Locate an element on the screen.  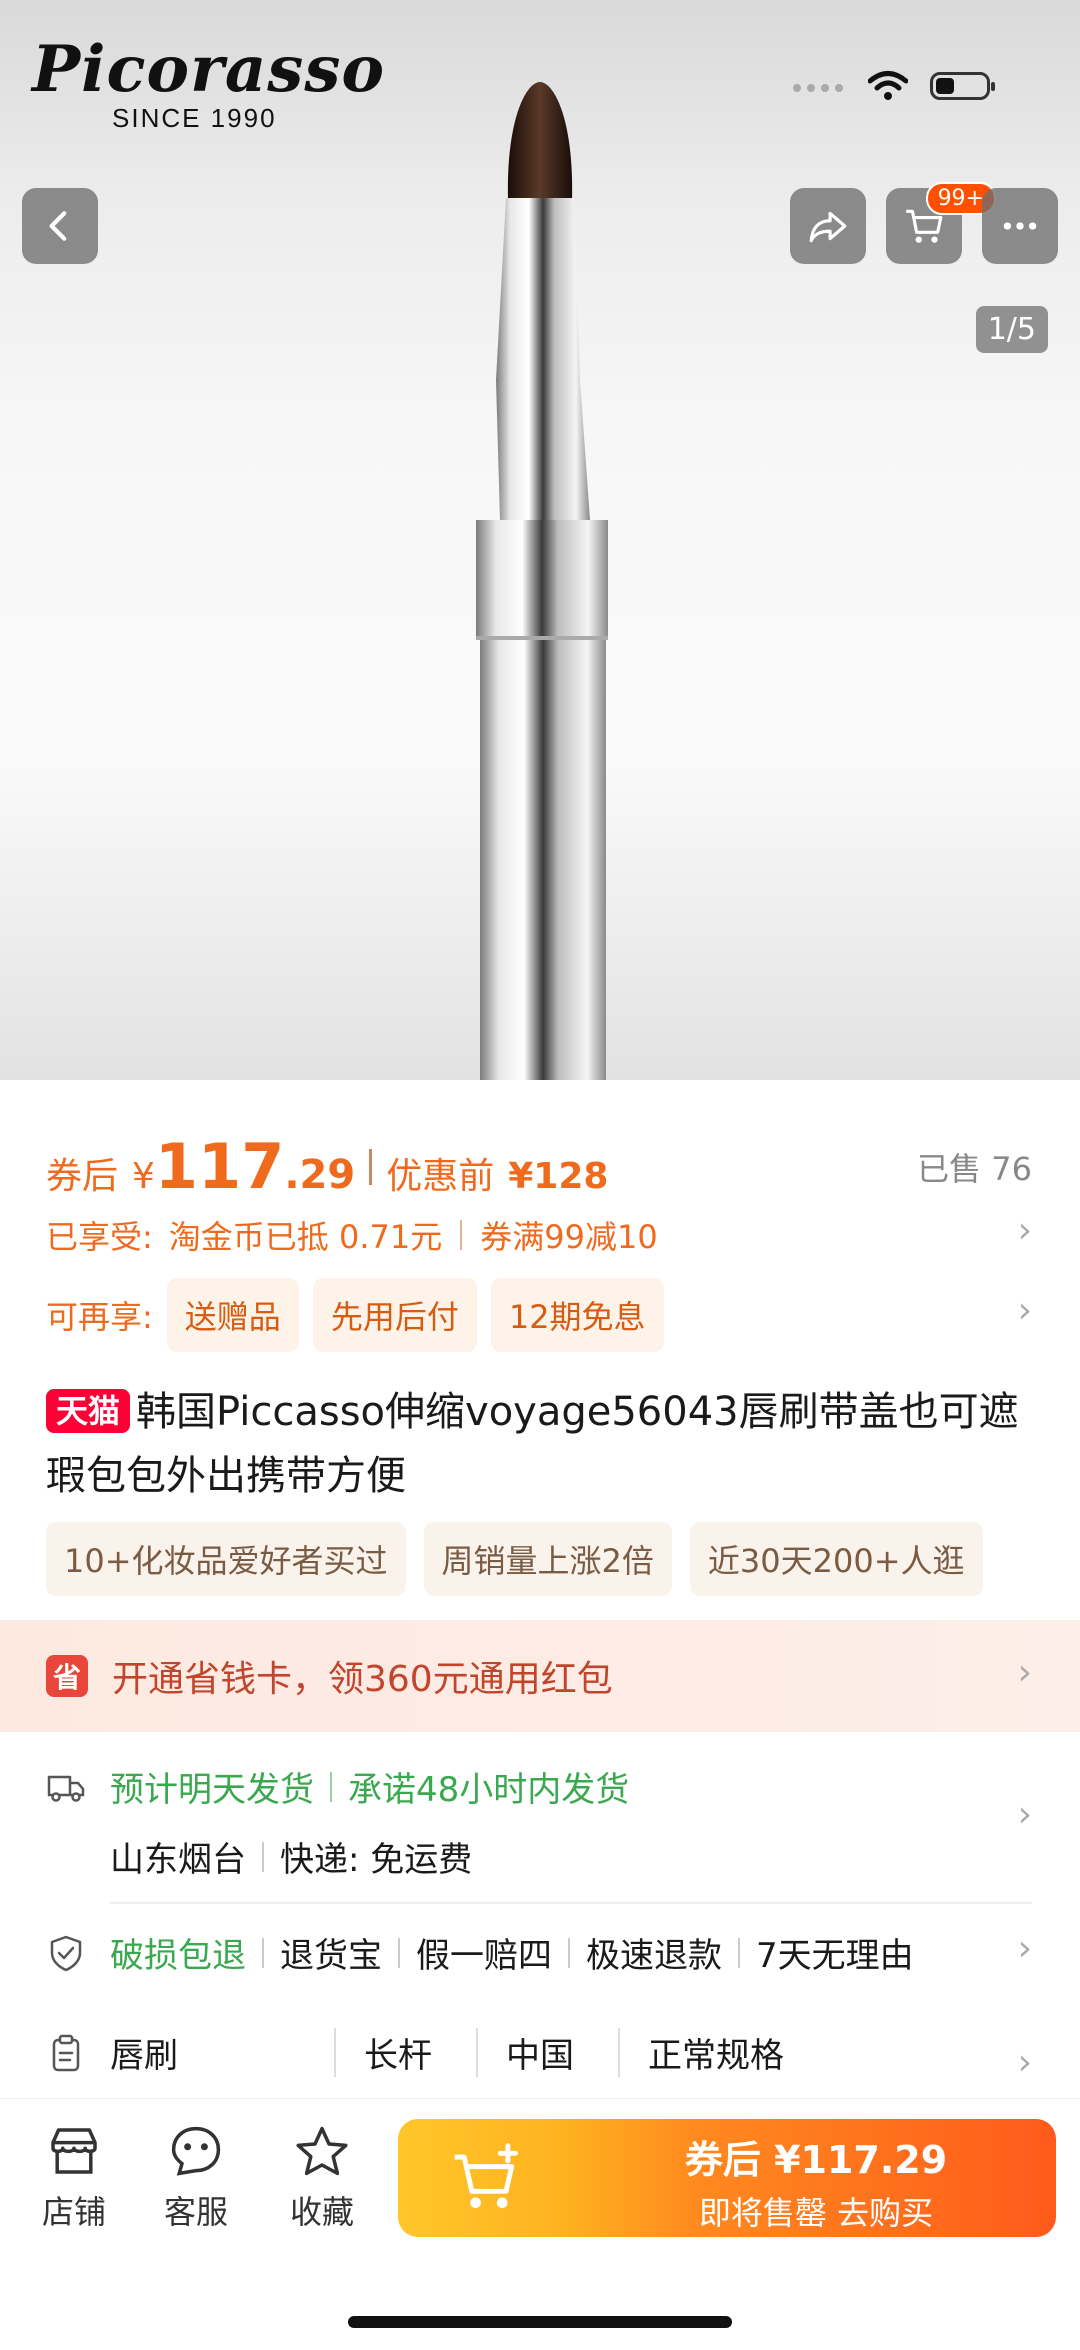
bottom-action-bar: 店铺 客服 收藏 券后 ¥117.29 即将售罄 去购买 is located at coordinates (540, 2224).